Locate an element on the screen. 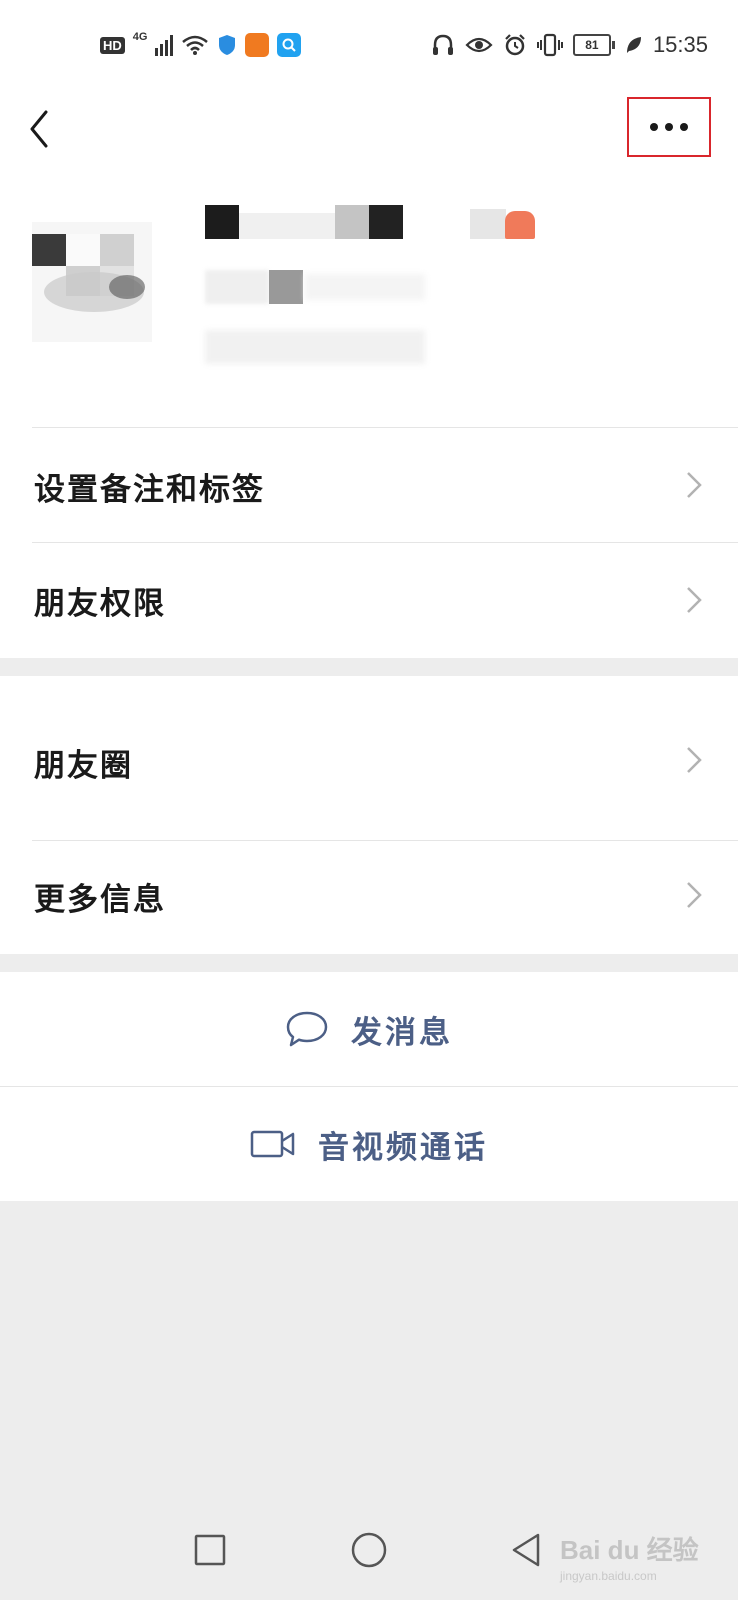 This screenshot has width=738, height=1600. watermark-site: jingyan.baidu.com is located at coordinates (608, 1576).